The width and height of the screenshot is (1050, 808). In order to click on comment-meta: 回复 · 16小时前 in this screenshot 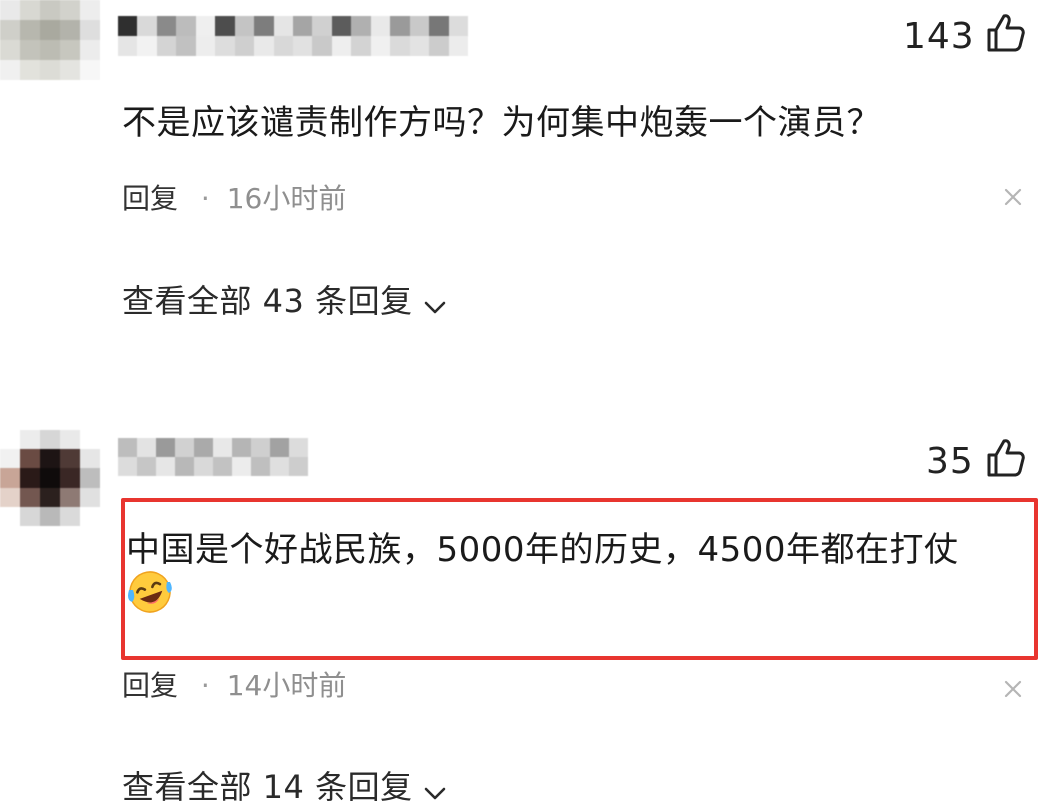, I will do `click(234, 197)`.